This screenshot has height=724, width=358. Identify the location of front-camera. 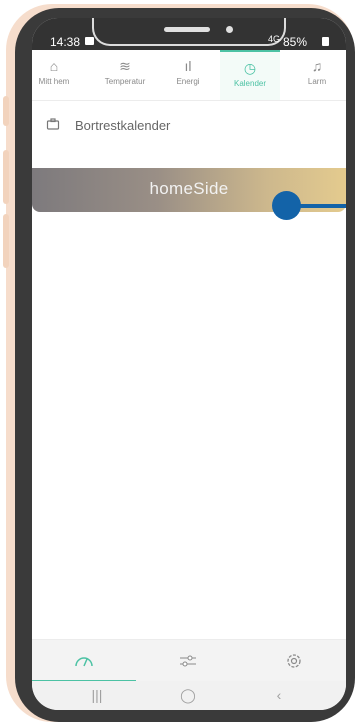
(229, 29).